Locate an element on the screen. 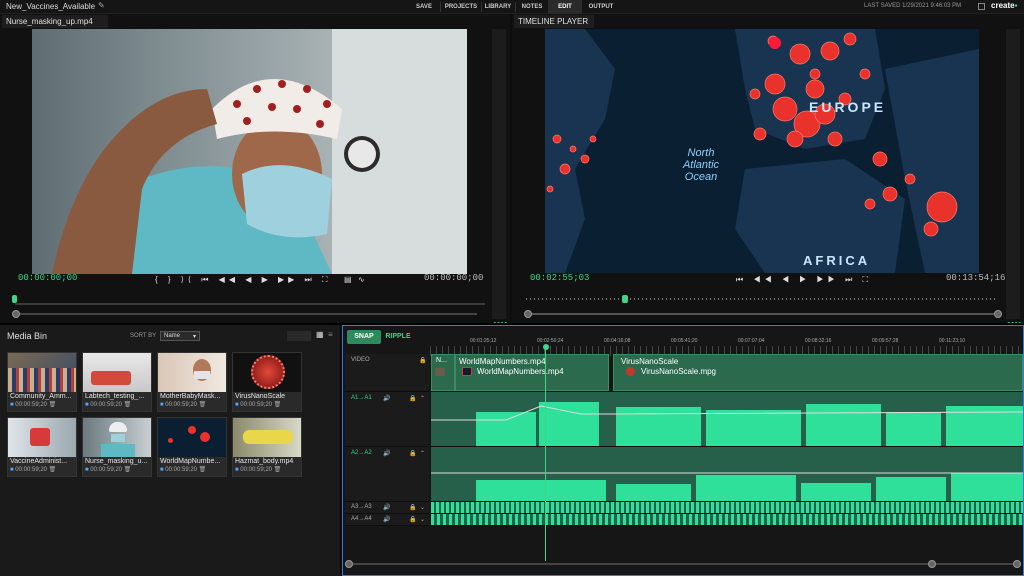  bin-item: Nurse_masking_u... ■ 00:00:59;20 🗑 is located at coordinates (117, 447).